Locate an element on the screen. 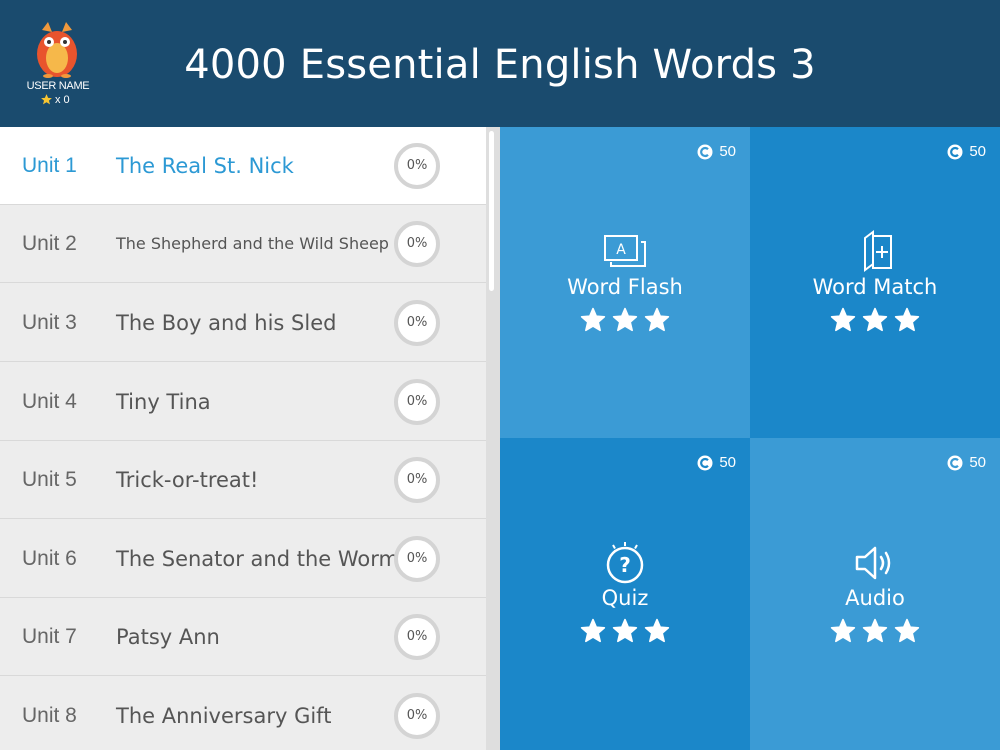  word-flash-tile: 50 A Word Flash is located at coordinates (625, 282).